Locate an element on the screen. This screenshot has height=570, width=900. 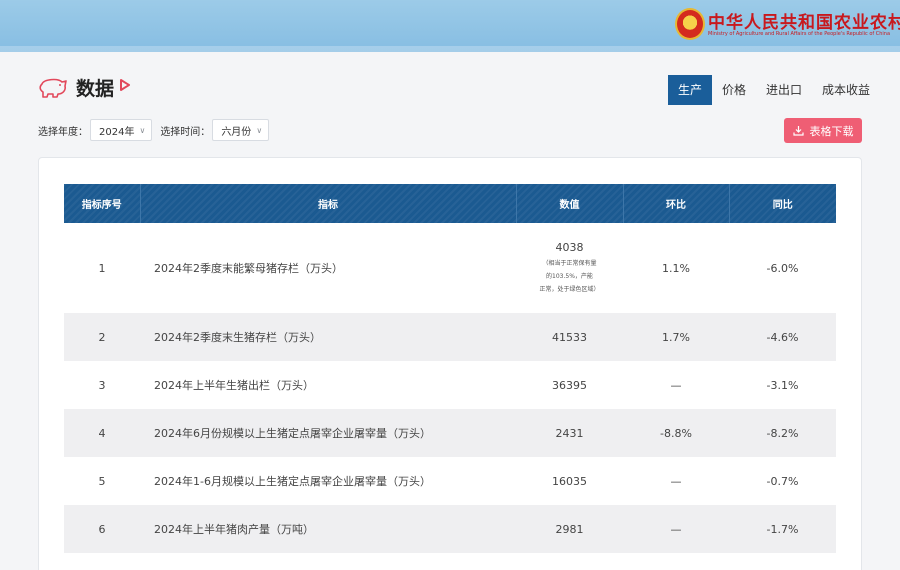
col-header-indicator: 指标 is located at coordinates (328, 203).